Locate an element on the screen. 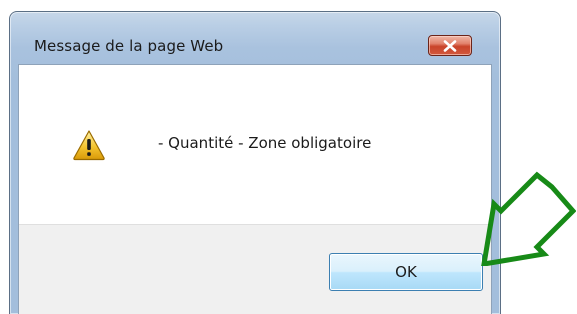 This screenshot has height=314, width=577. ok-button: OK is located at coordinates (406, 272).